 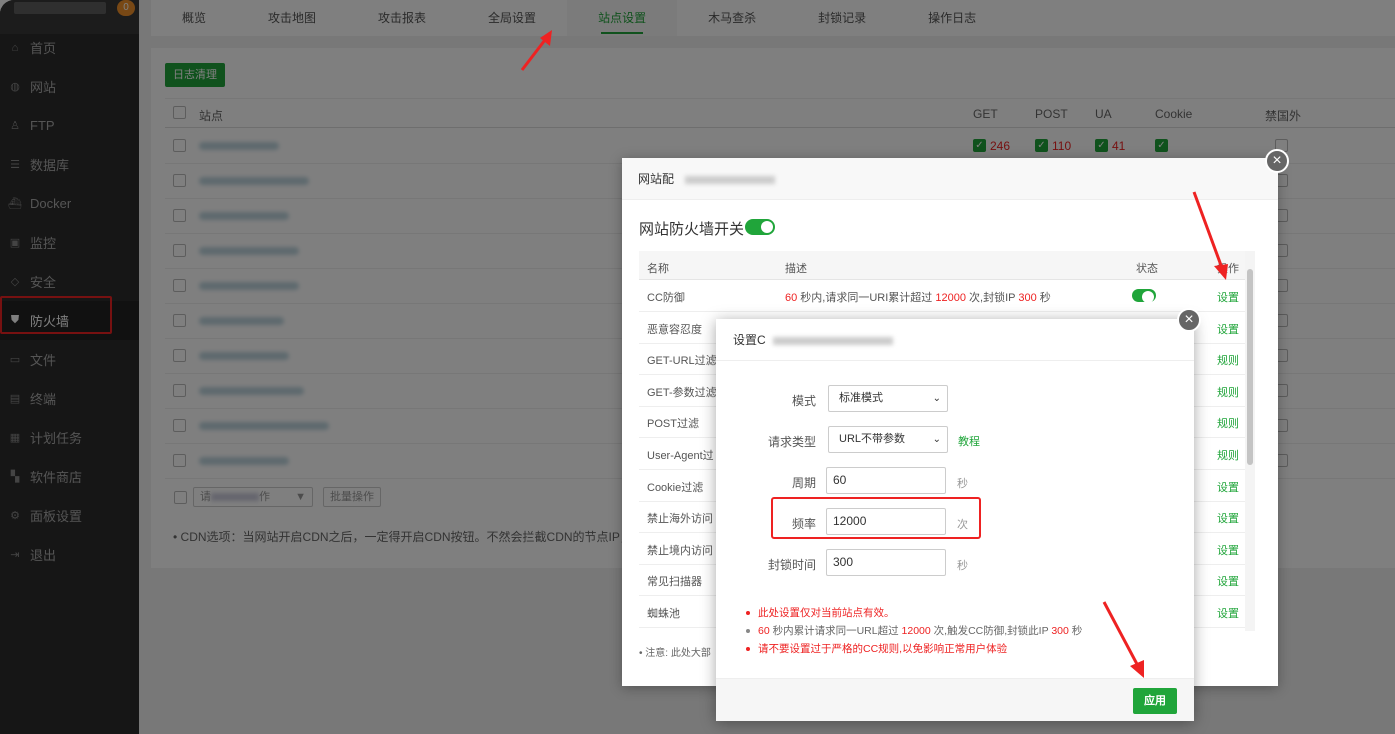 What do you see at coordinates (622, 18) in the screenshot?
I see `tab-4: 站点设置` at bounding box center [622, 18].